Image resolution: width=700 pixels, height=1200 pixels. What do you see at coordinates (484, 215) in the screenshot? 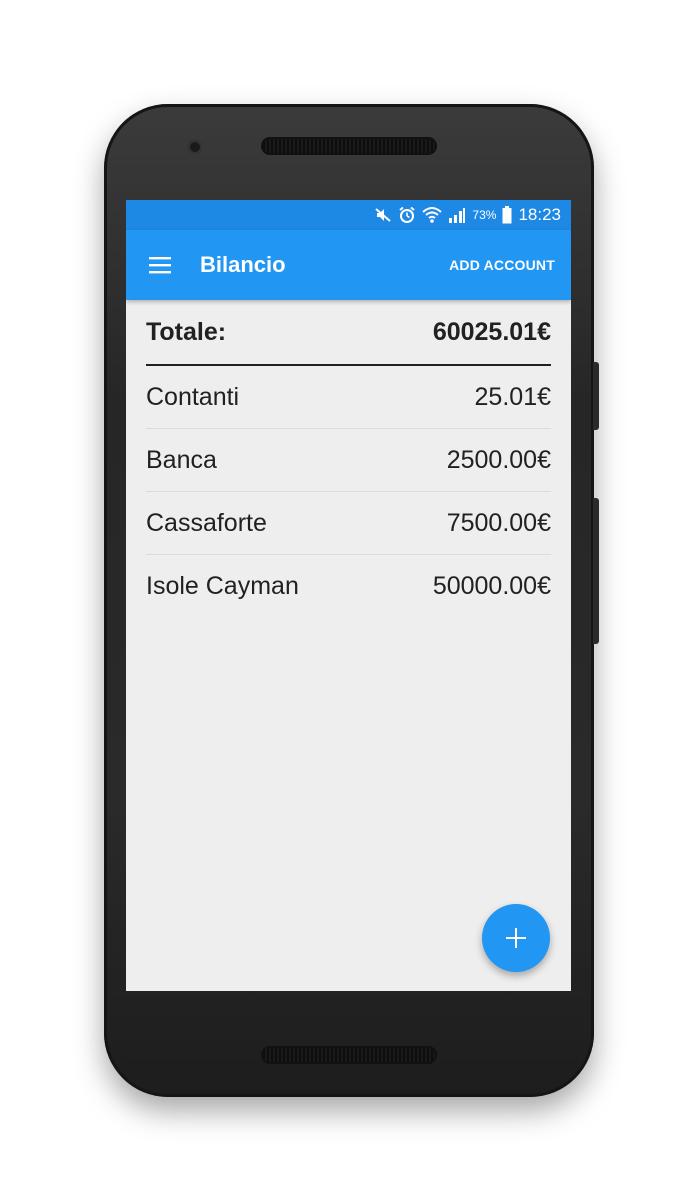
I see `battery-percentage: 73%` at bounding box center [484, 215].